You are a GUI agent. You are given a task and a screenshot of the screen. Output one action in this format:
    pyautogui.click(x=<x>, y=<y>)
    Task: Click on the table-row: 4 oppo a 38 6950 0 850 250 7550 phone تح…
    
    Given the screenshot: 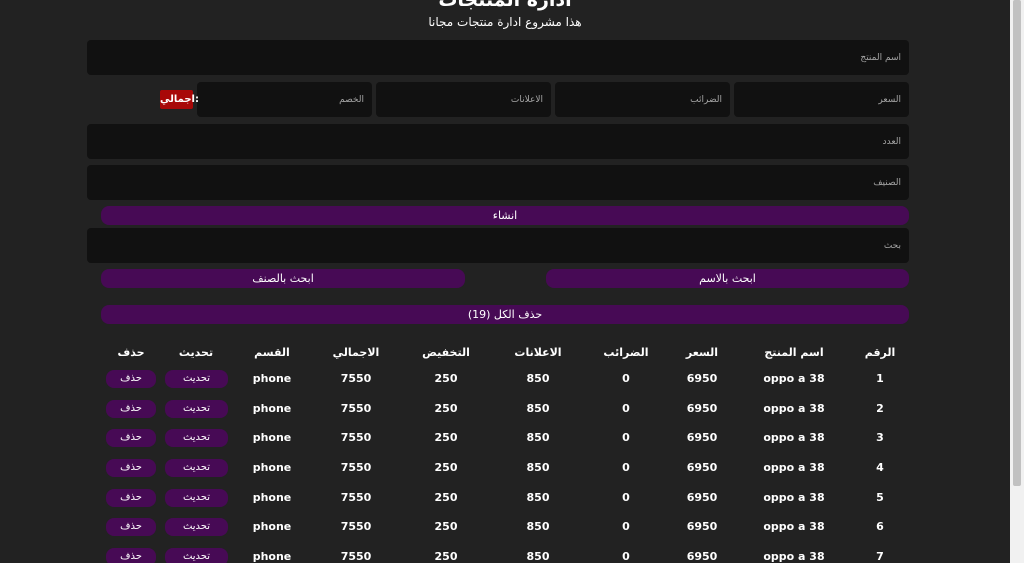 What is the action you would take?
    pyautogui.click(x=505, y=468)
    